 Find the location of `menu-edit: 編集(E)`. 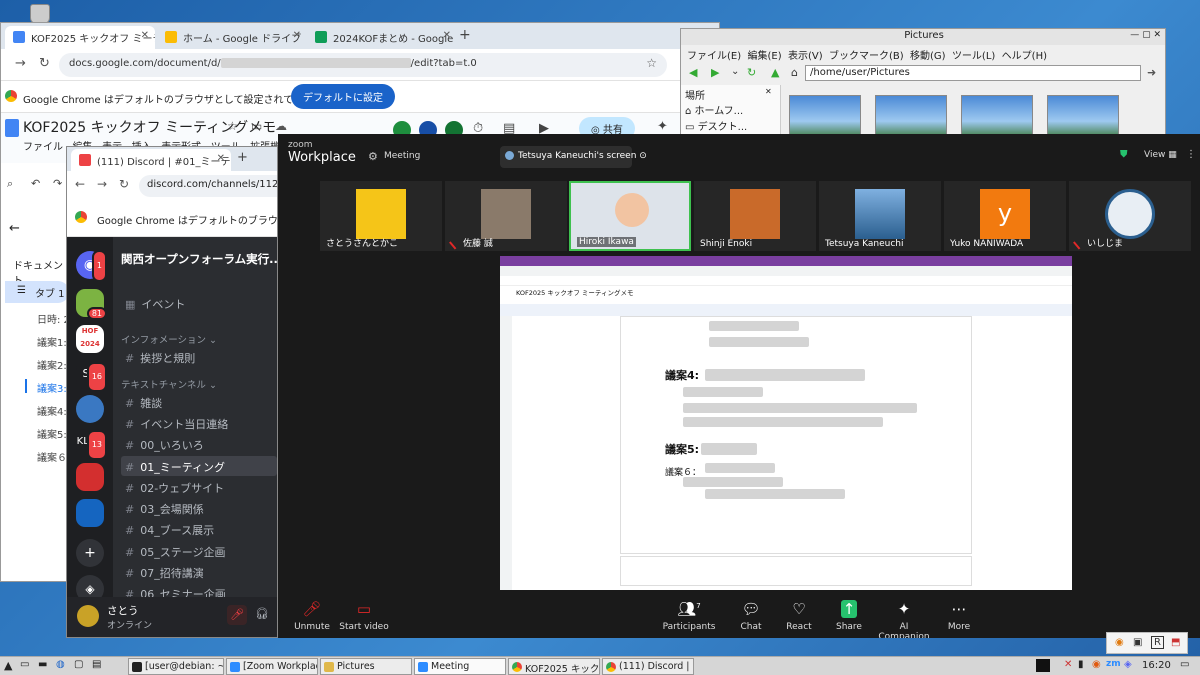

menu-edit: 編集(E) is located at coordinates (764, 56).